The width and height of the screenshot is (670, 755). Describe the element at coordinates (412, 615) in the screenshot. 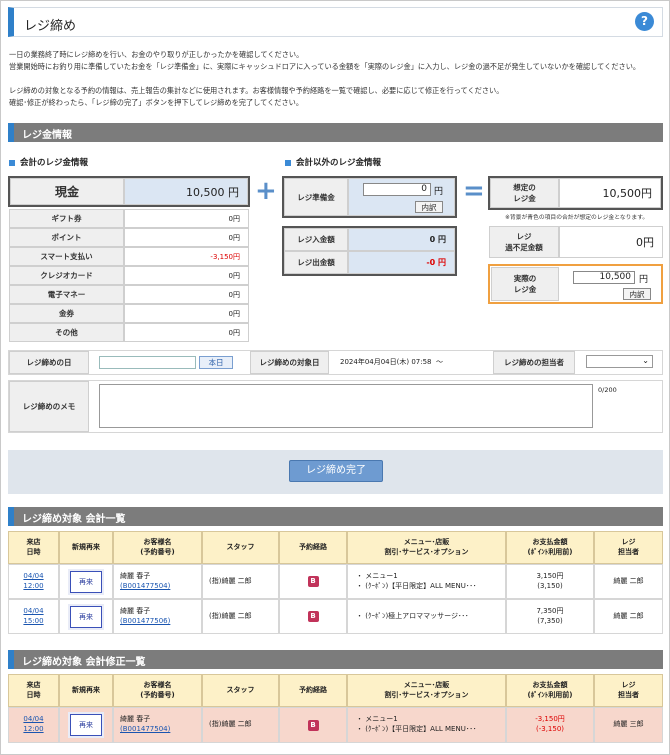

I see `menu-item: ・ (ｸｰﾎﾟﾝ)極上アロママッサージ･･･` at that location.